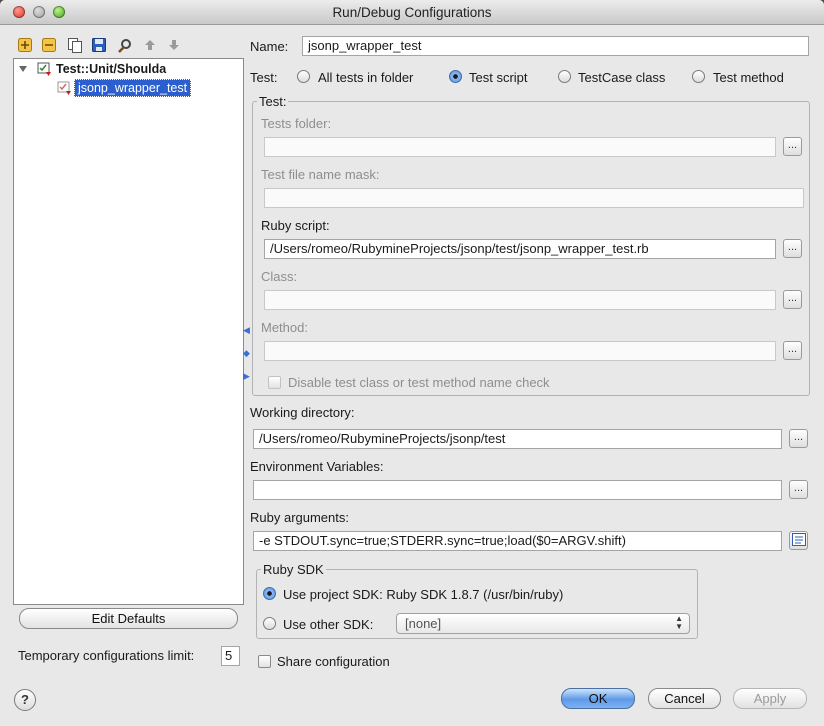 The width and height of the screenshot is (824, 726). Describe the element at coordinates (520, 351) in the screenshot. I see `method-input` at that location.